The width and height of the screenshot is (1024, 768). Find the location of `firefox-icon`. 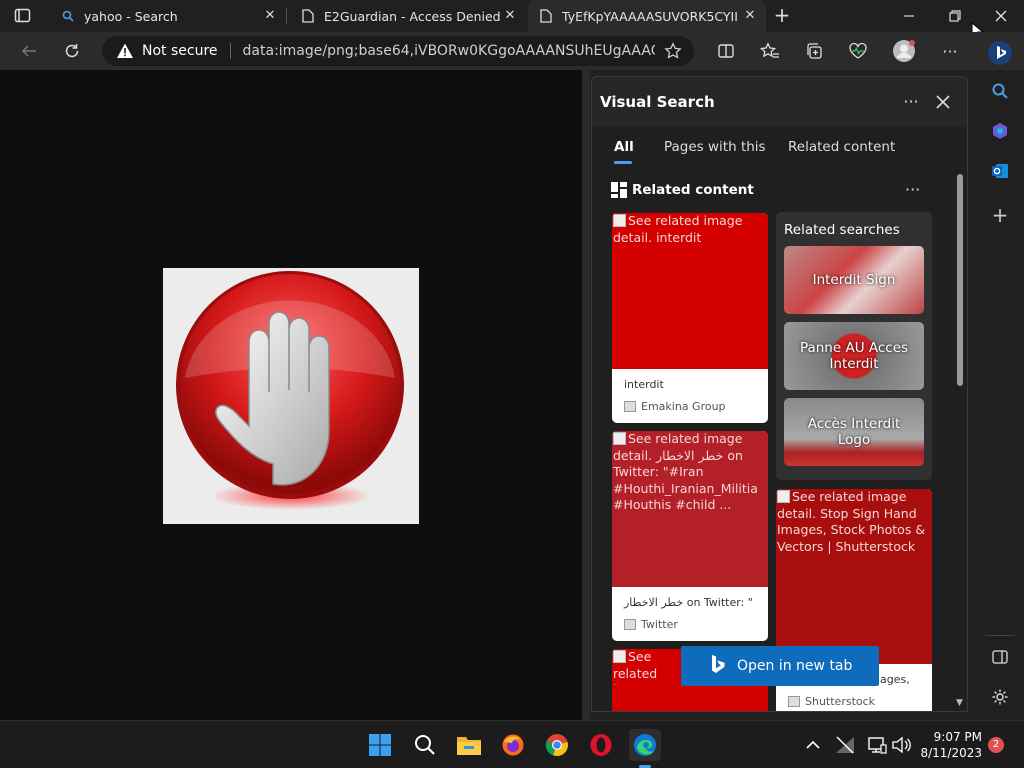

firefox-icon is located at coordinates (513, 745).